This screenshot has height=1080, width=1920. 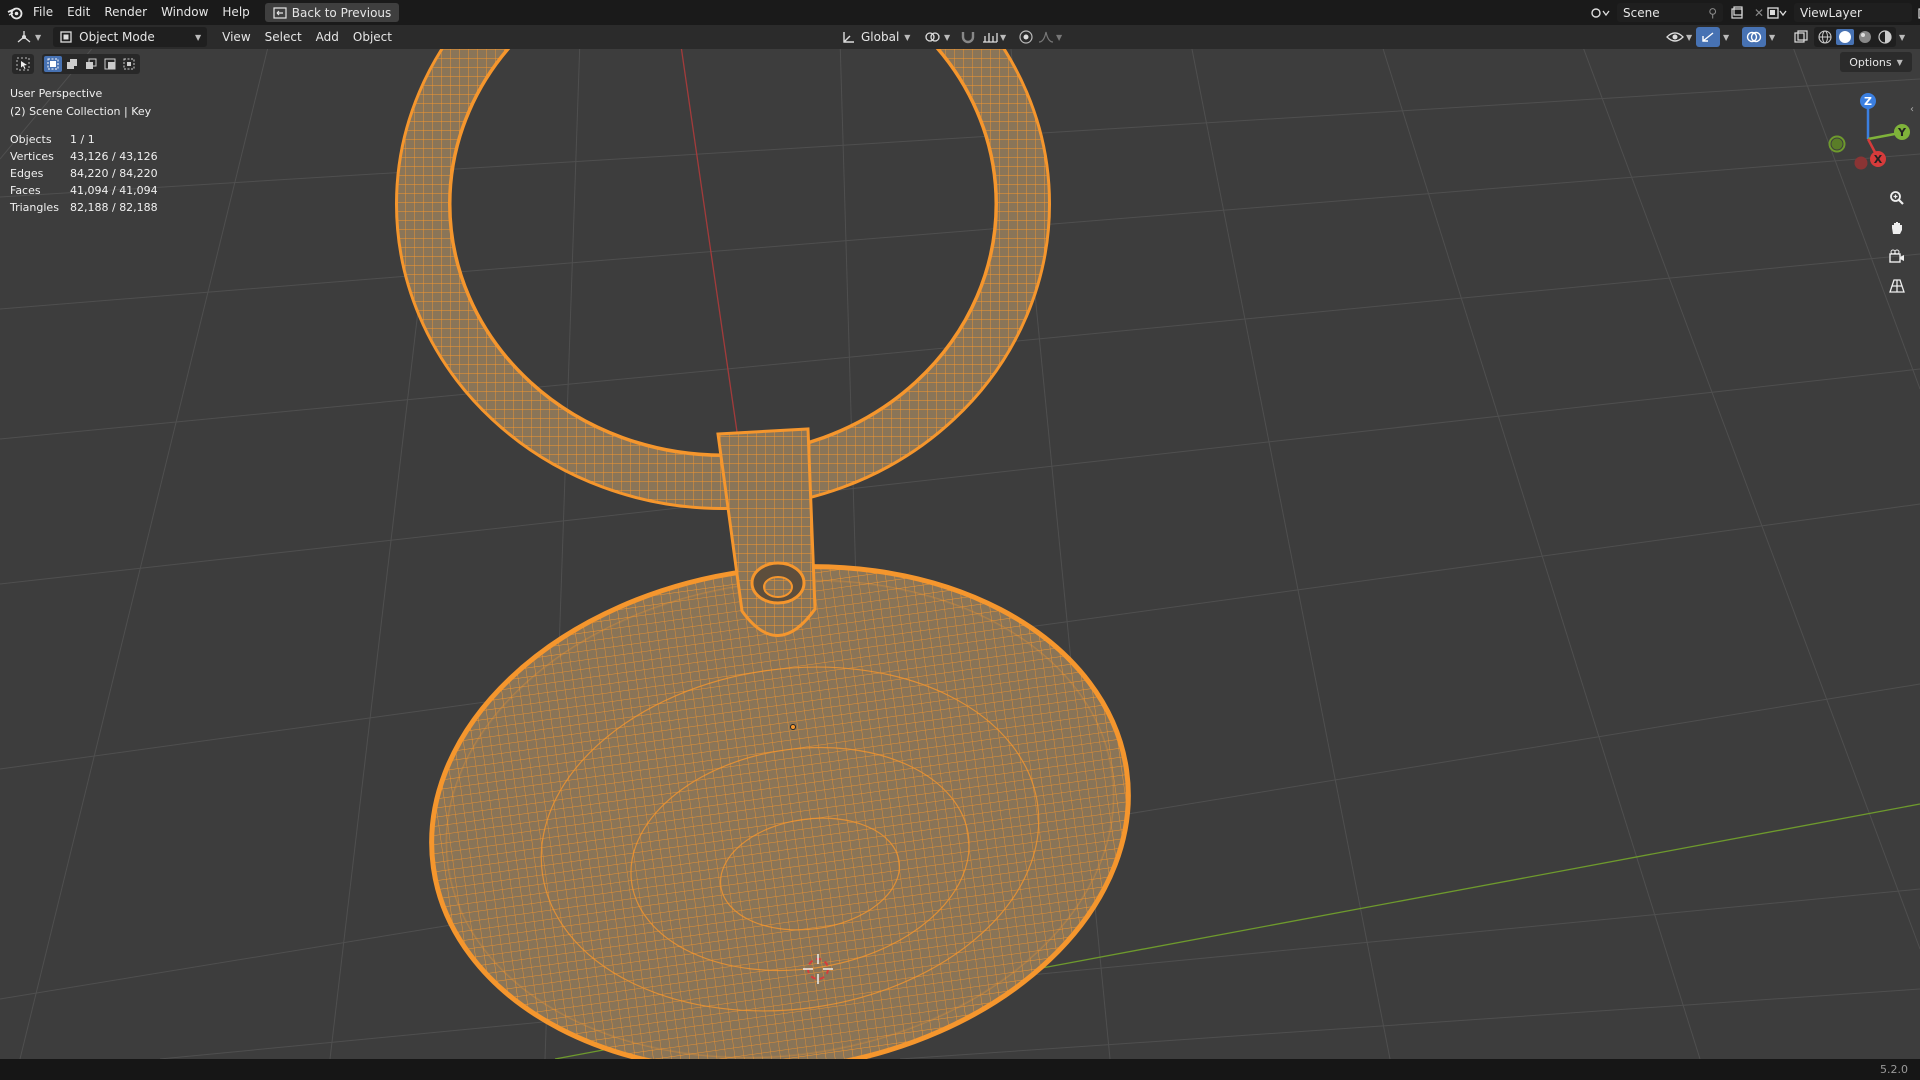 I want to click on back-to-previous-button: Back to Previous, so click(x=332, y=12).